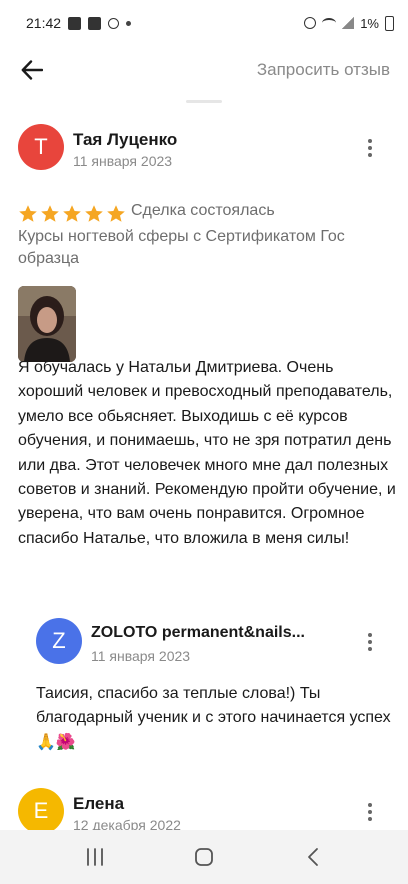  I want to click on reply-avatar: Z, so click(59, 641).